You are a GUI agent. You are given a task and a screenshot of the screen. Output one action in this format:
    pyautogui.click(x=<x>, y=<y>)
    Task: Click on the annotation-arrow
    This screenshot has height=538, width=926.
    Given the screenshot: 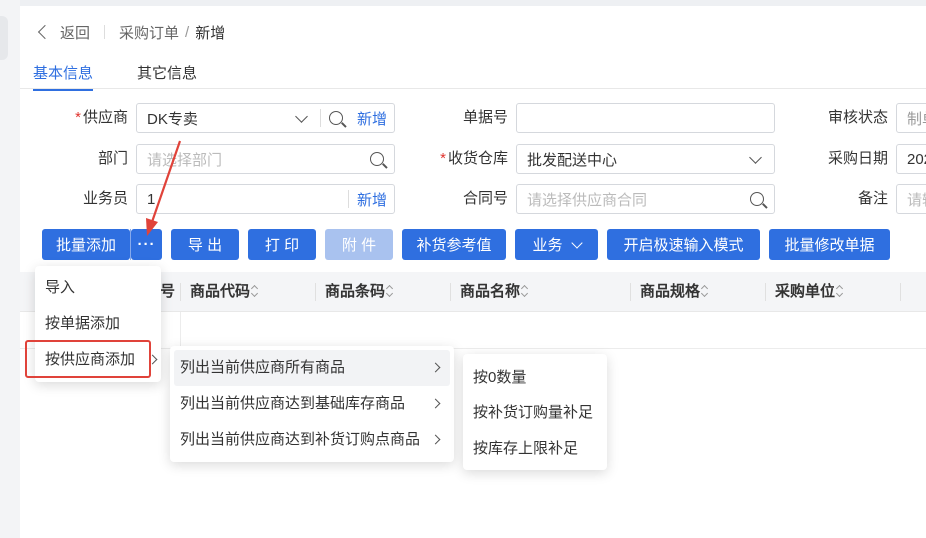 What is the action you would take?
    pyautogui.click(x=164, y=188)
    